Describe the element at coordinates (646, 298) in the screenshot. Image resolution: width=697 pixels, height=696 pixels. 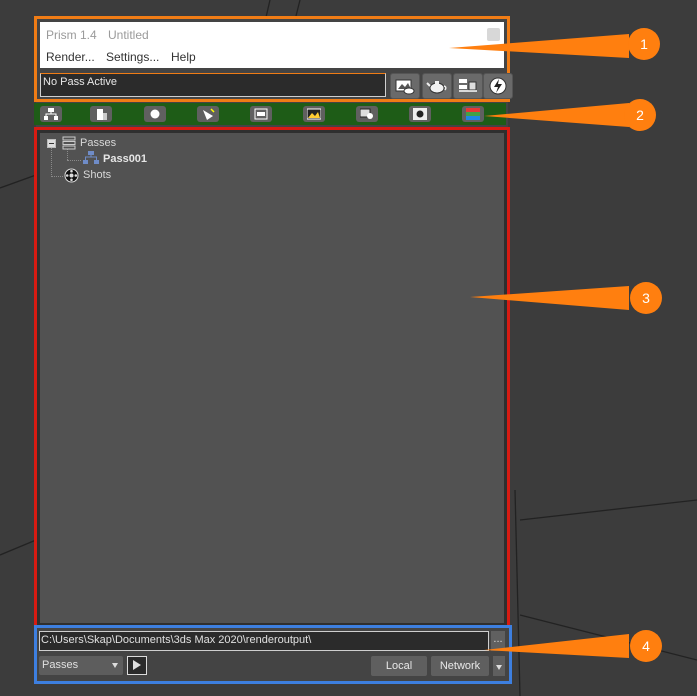
I see `callout-3: 3` at that location.